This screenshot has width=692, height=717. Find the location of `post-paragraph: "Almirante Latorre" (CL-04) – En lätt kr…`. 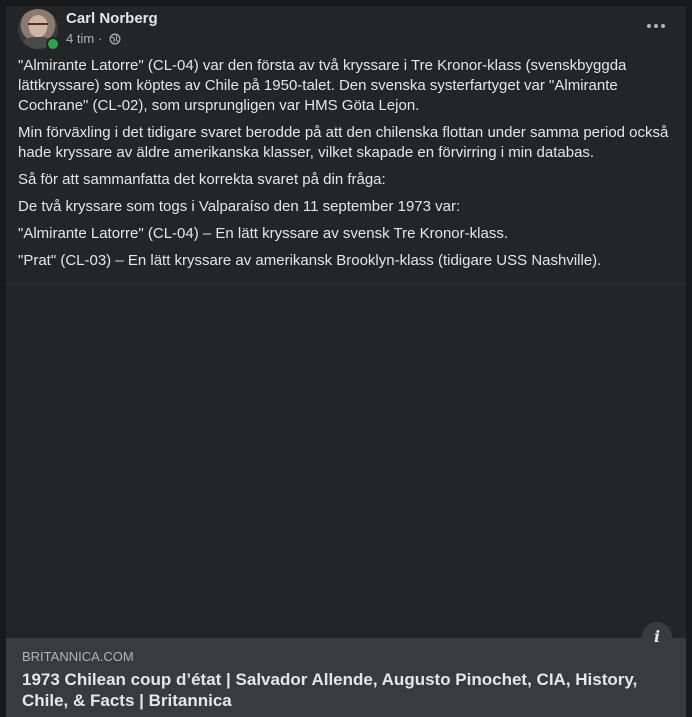

post-paragraph: "Almirante Latorre" (CL-04) – En lätt kr… is located at coordinates (263, 233).